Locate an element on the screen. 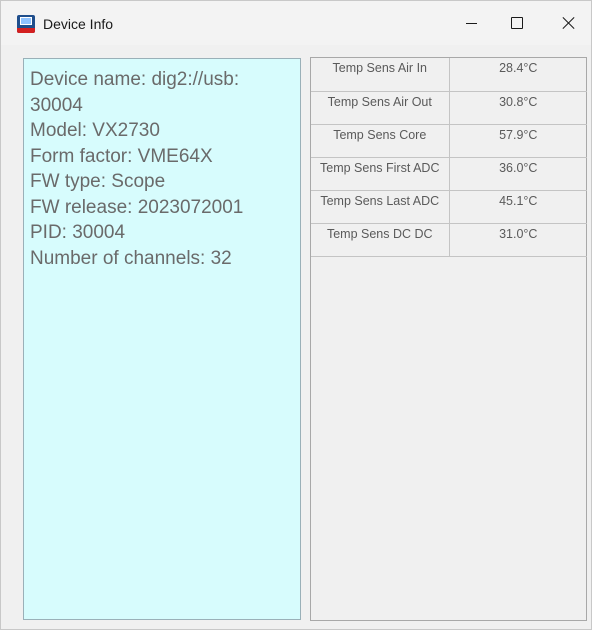 The image size is (592, 630). temp-sensor-name: Temp Sens DC DC is located at coordinates (380, 239).